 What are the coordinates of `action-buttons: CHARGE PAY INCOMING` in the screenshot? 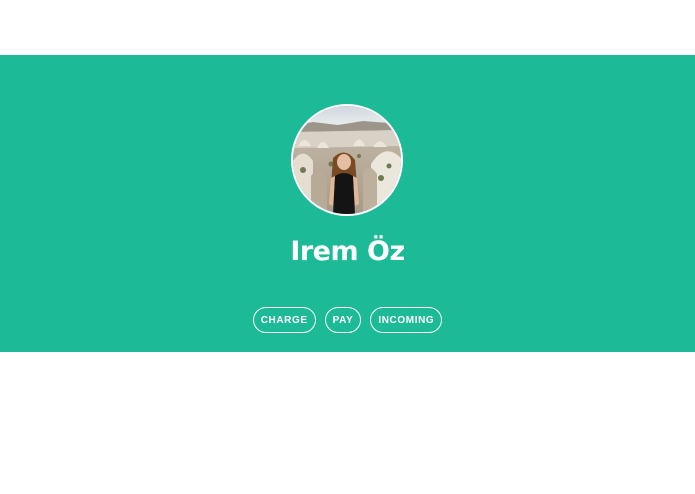 It's located at (347, 320).